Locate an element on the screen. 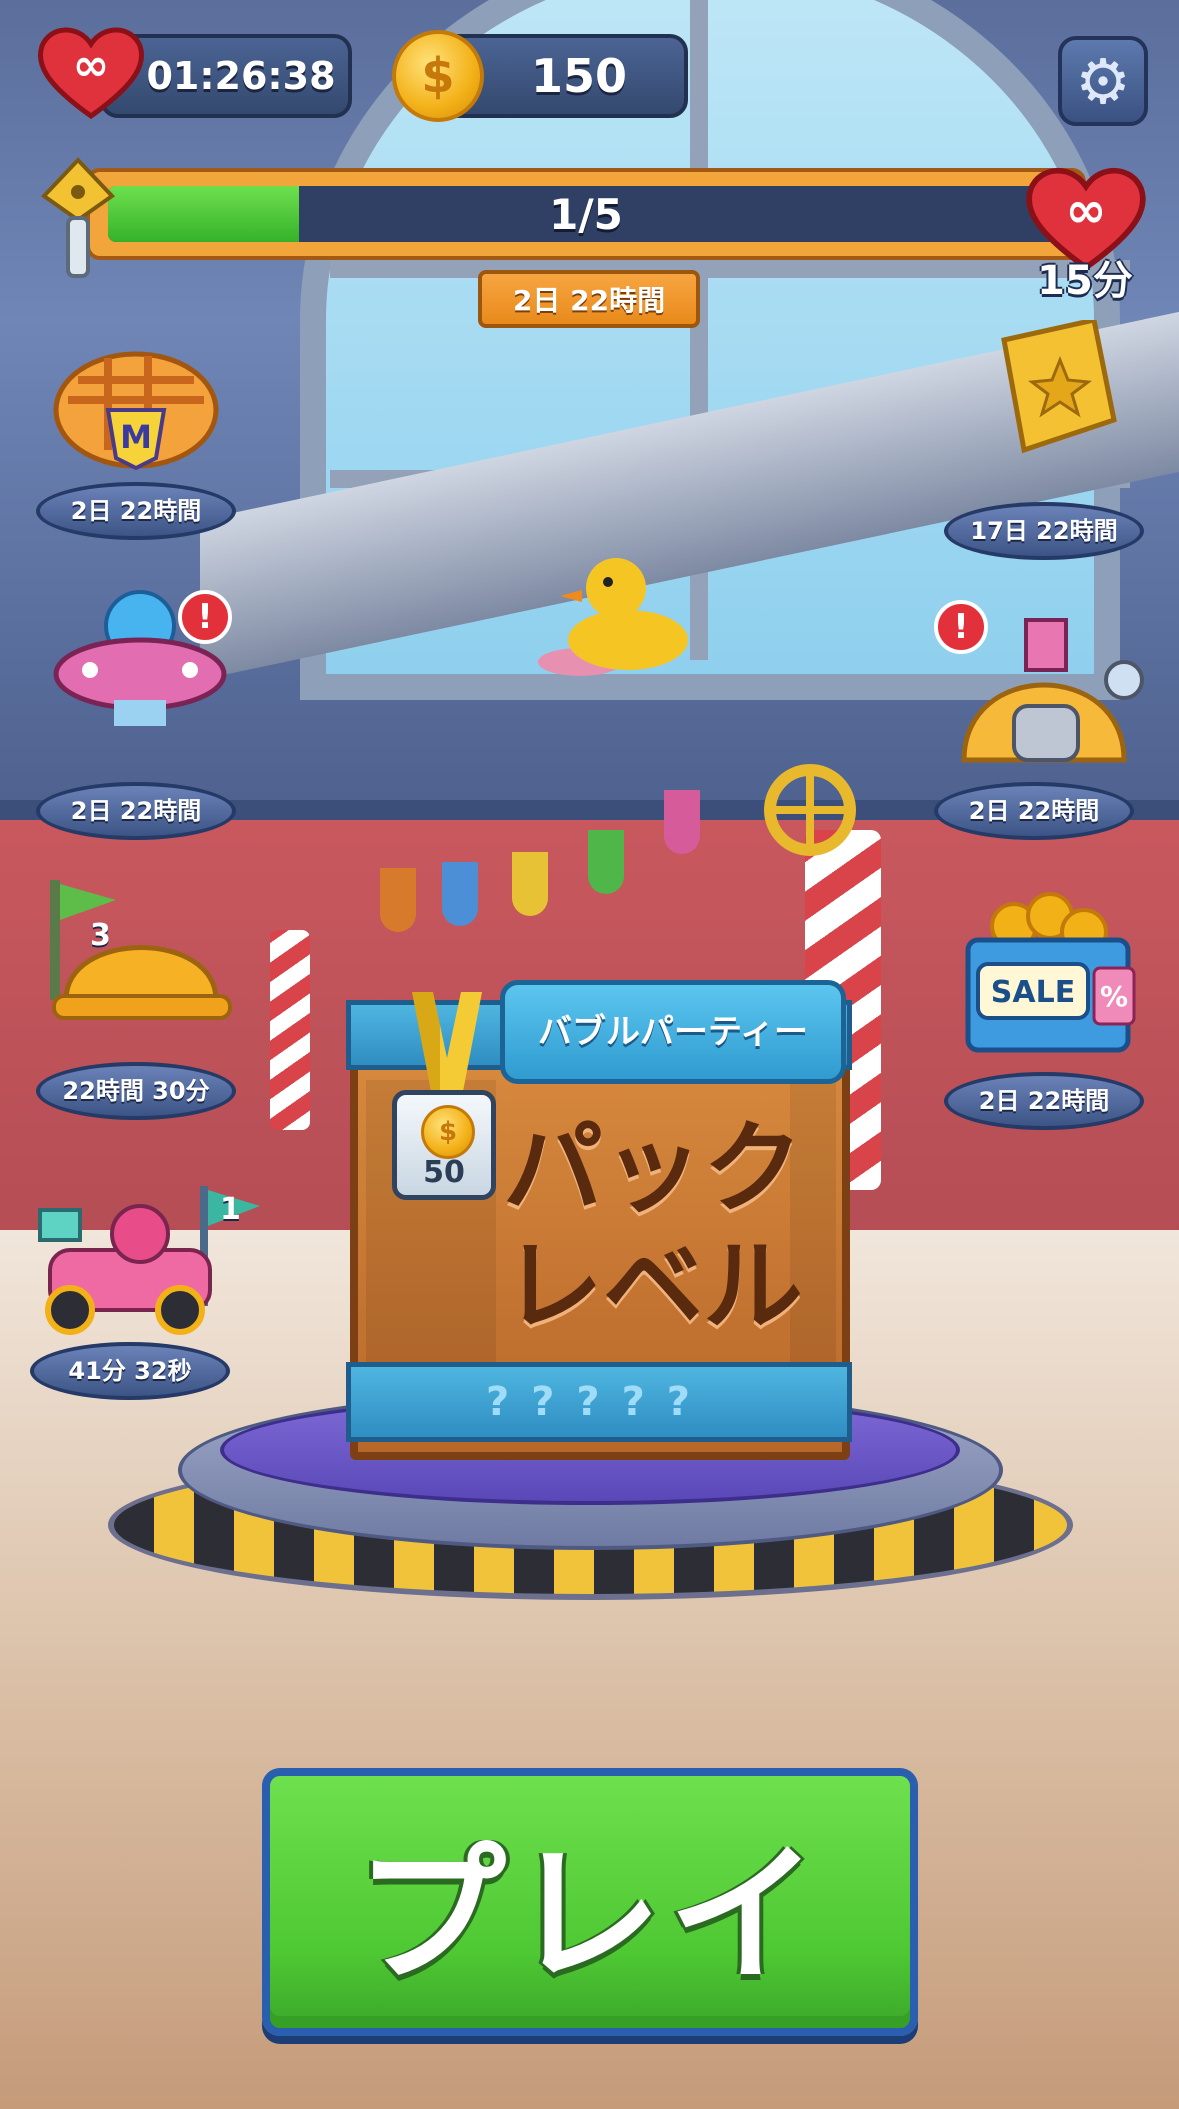 This screenshot has height=2109, width=1179. pie-icon: M is located at coordinates (136, 410).